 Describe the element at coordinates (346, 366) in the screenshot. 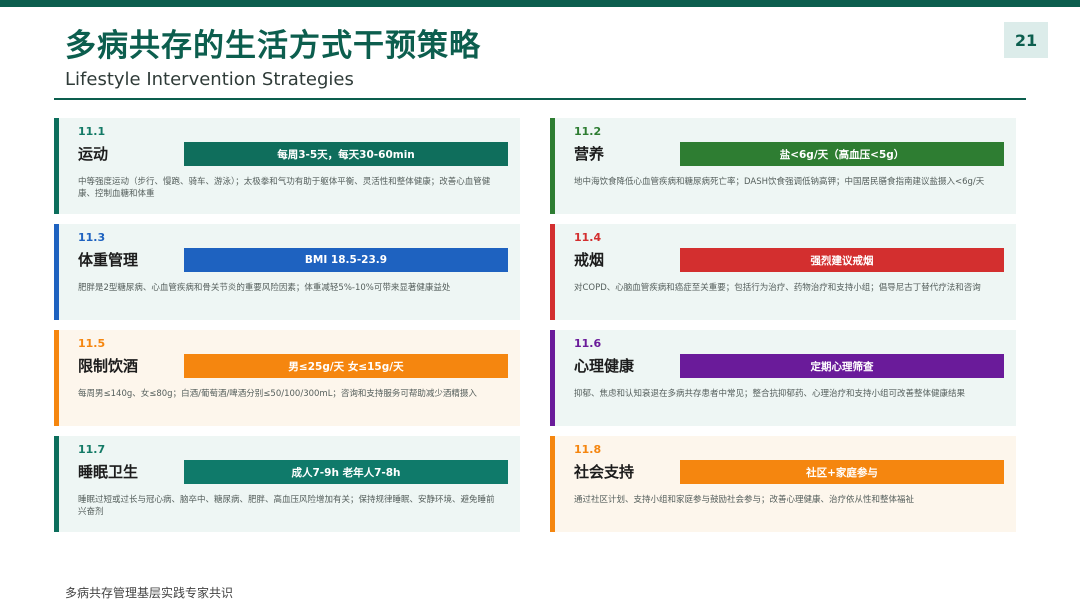

I see `card-badge: 男≤25g/天 女≤15g/天` at that location.